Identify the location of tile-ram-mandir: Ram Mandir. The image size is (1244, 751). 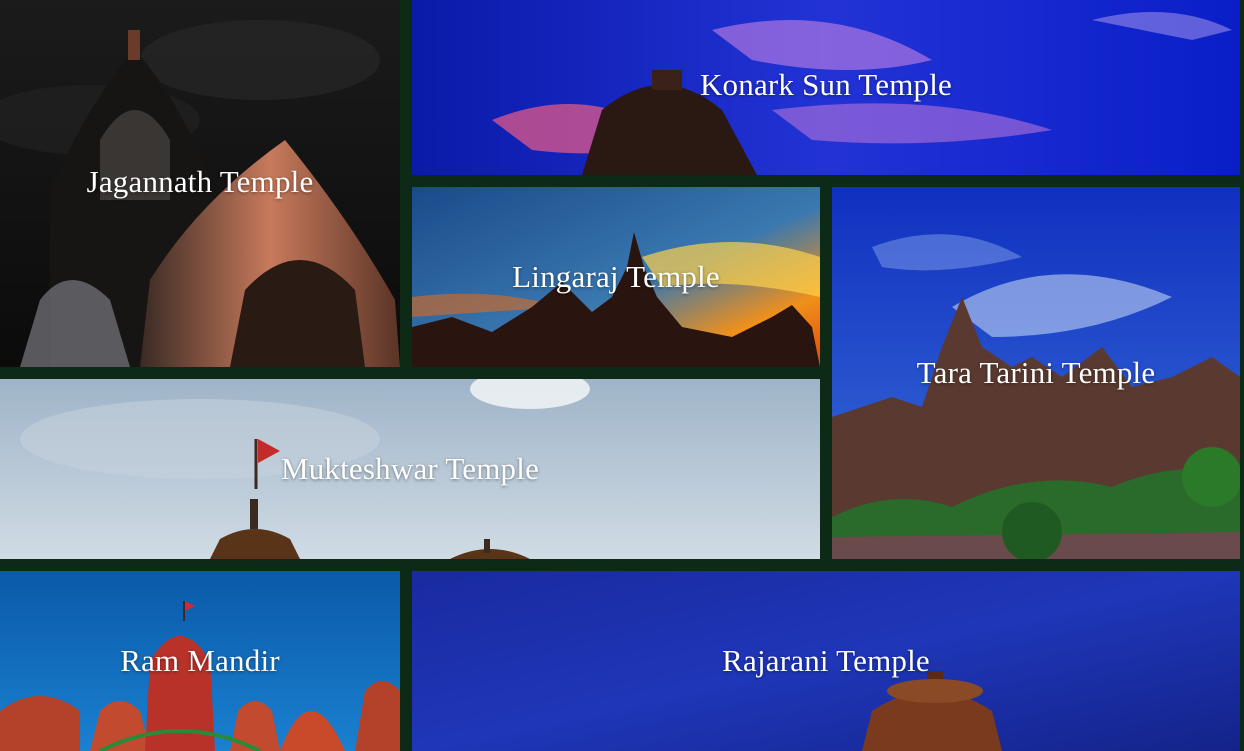
(200, 661).